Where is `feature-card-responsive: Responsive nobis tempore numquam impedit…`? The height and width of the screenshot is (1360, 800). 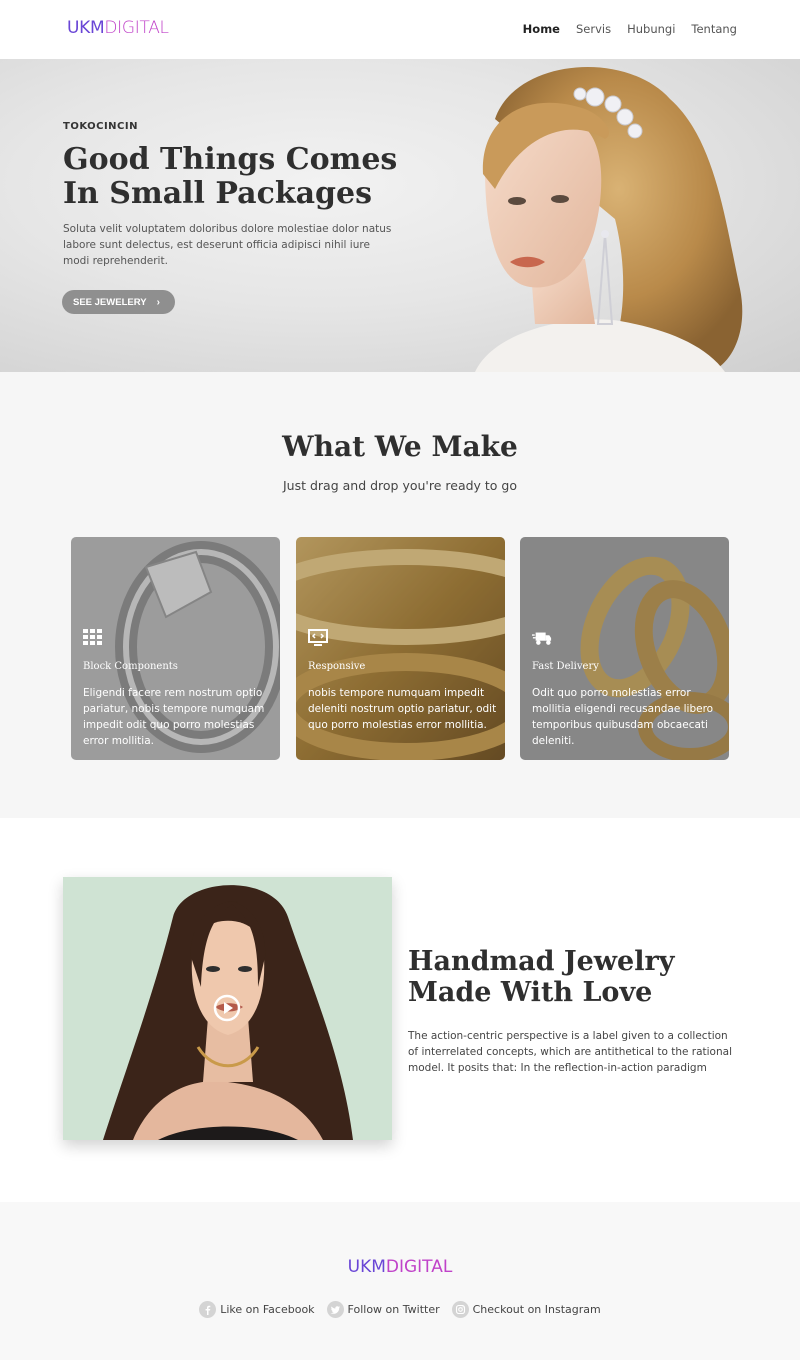 feature-card-responsive: Responsive nobis tempore numquam impedit… is located at coordinates (400, 648).